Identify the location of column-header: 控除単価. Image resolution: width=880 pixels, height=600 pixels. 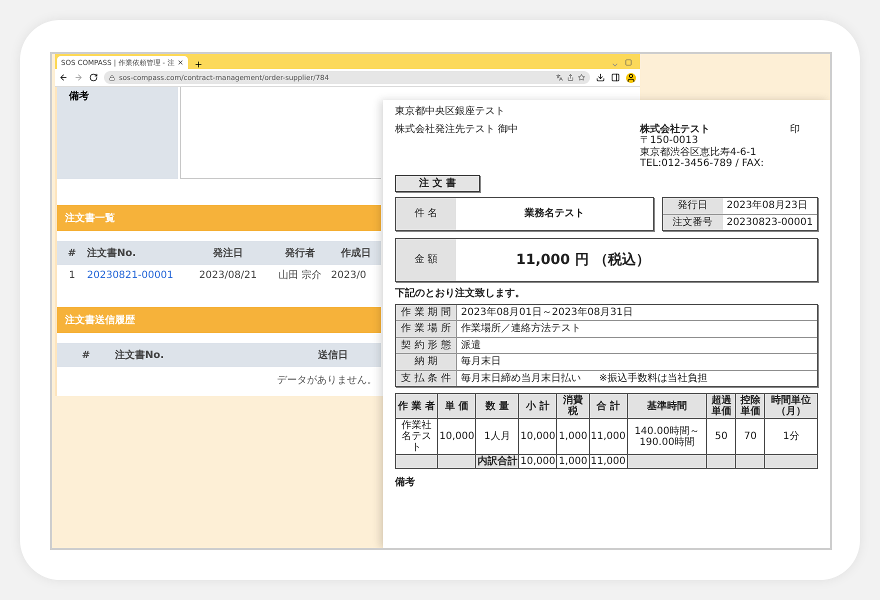
(750, 406).